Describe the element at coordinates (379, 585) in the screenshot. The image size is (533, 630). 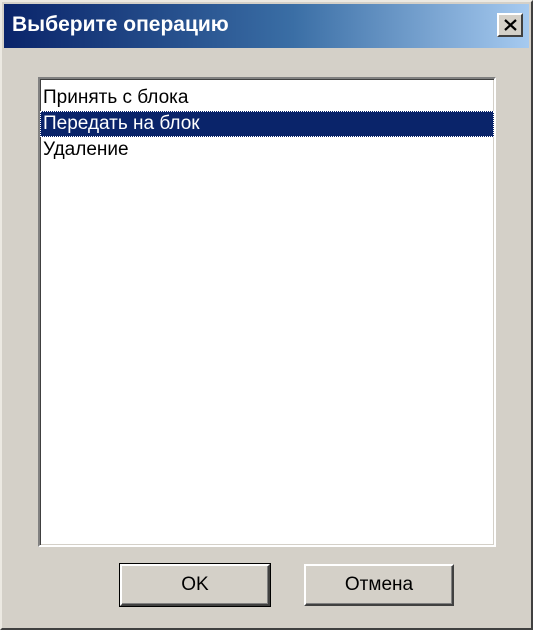
I see `cancel-button: Отмена` at that location.